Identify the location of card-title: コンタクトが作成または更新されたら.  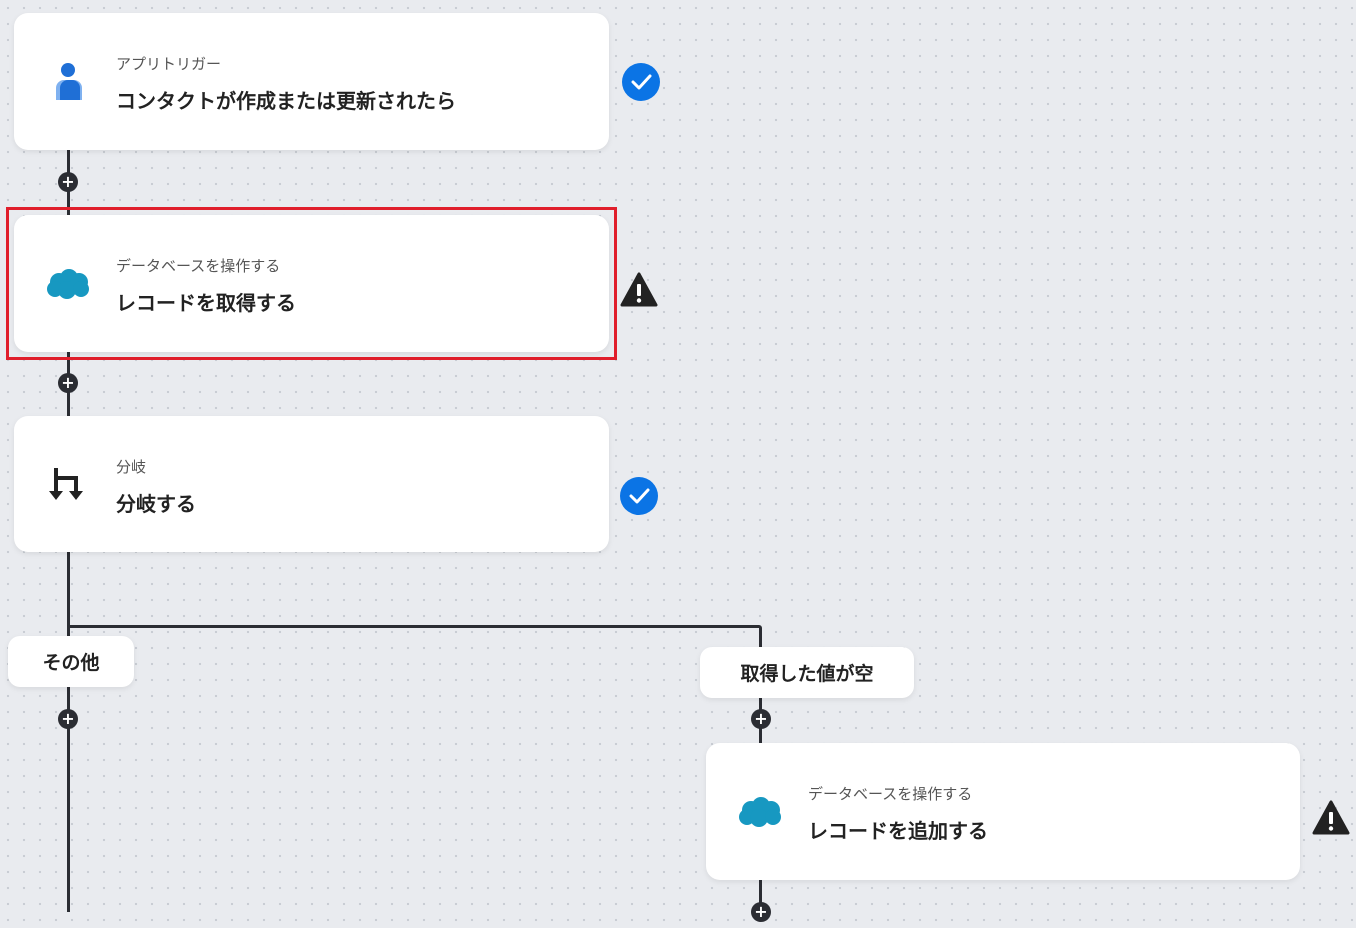
(286, 101).